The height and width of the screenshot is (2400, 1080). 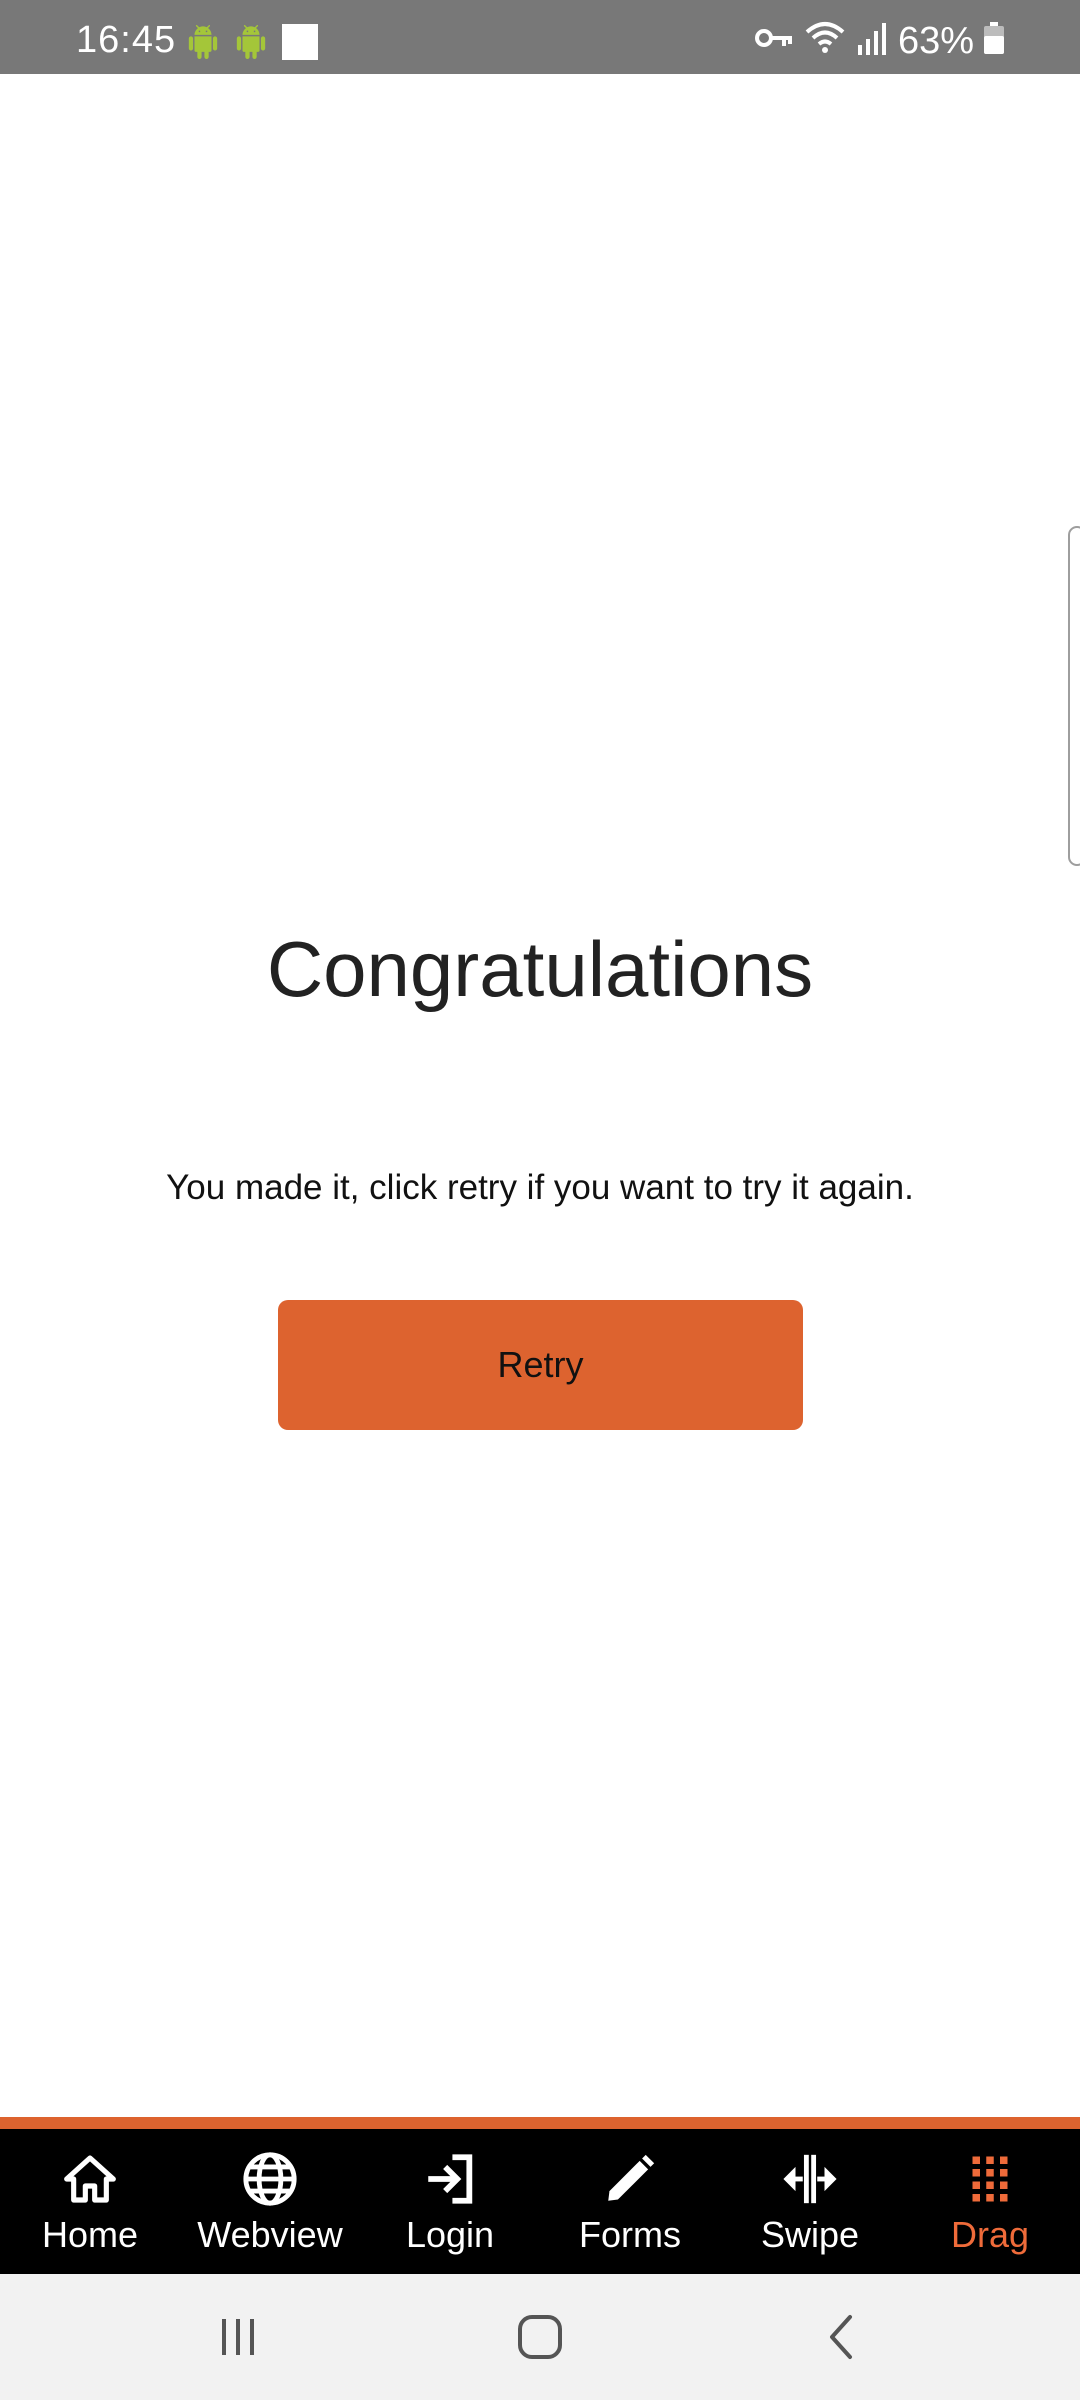 I want to click on status-system-icons: 63%, so click(x=879, y=40).